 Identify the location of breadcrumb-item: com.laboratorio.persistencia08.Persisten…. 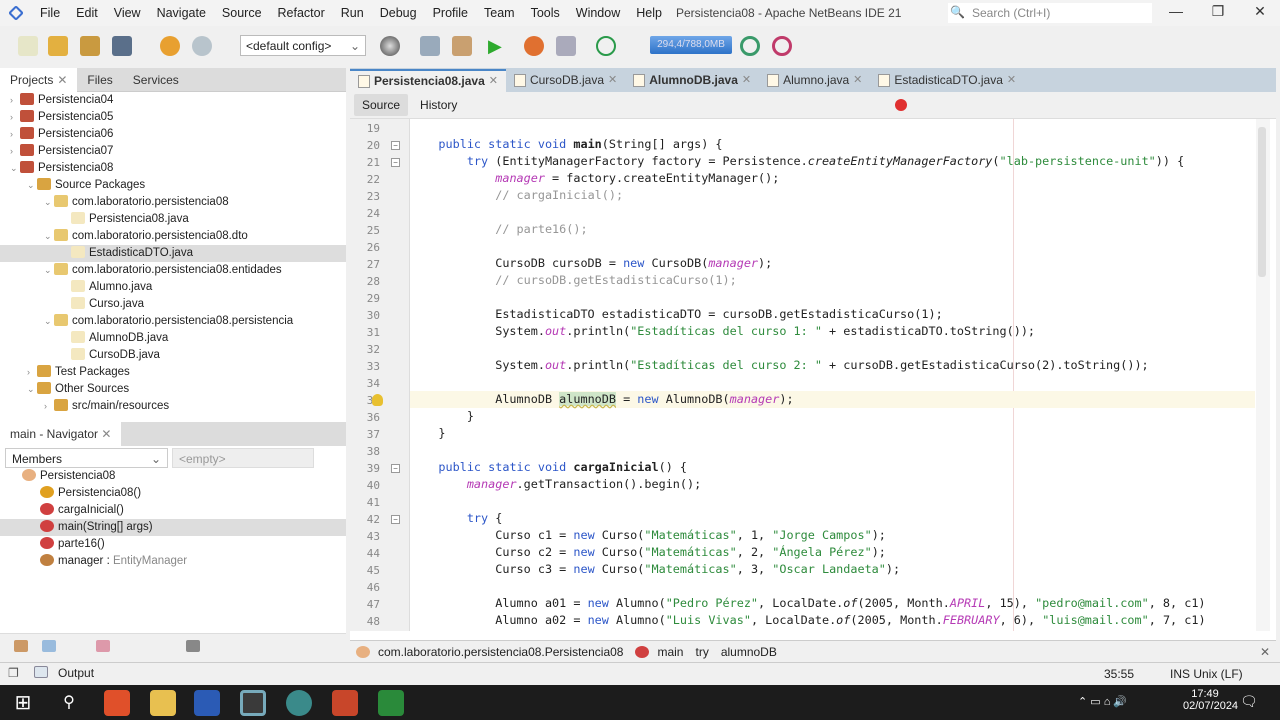
(489, 652).